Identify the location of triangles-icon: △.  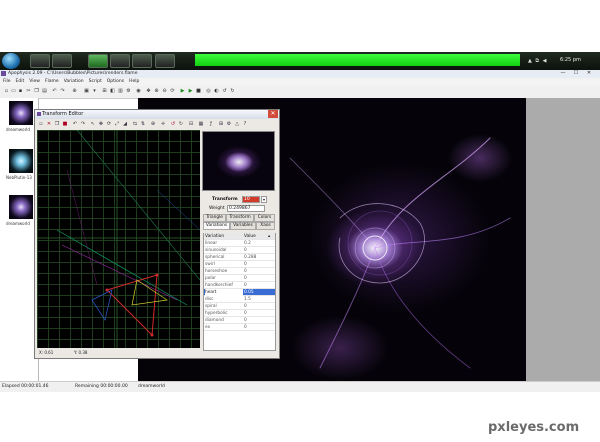
(237, 124).